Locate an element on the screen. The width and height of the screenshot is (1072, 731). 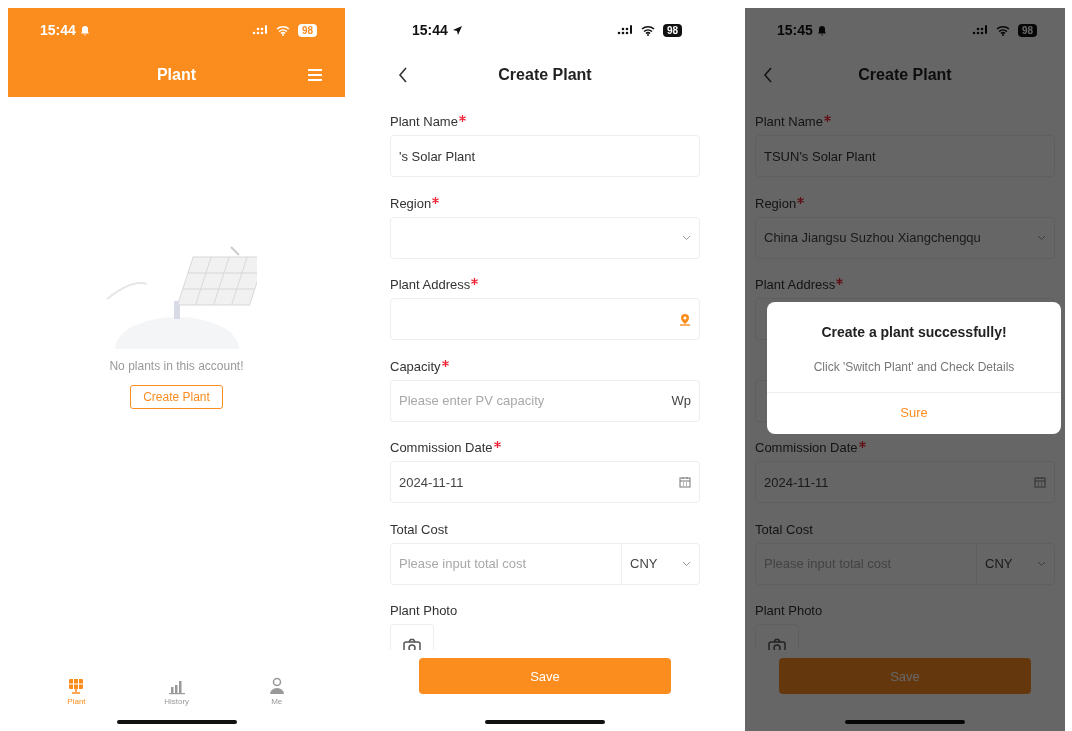
status-time: 15:45 is located at coordinates (795, 30).